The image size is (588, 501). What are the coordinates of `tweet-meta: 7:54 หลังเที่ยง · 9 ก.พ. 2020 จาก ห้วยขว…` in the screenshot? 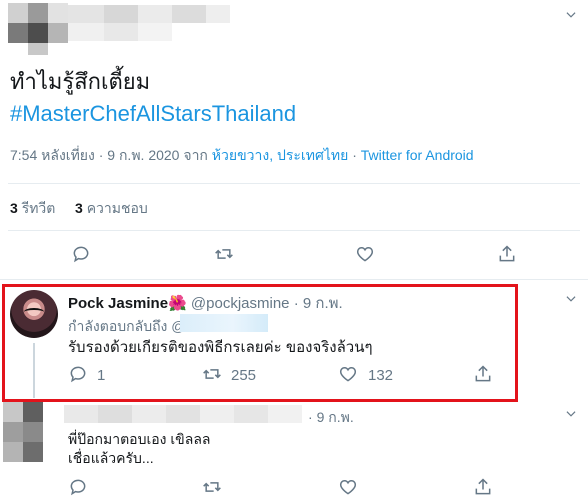 It's located at (242, 156).